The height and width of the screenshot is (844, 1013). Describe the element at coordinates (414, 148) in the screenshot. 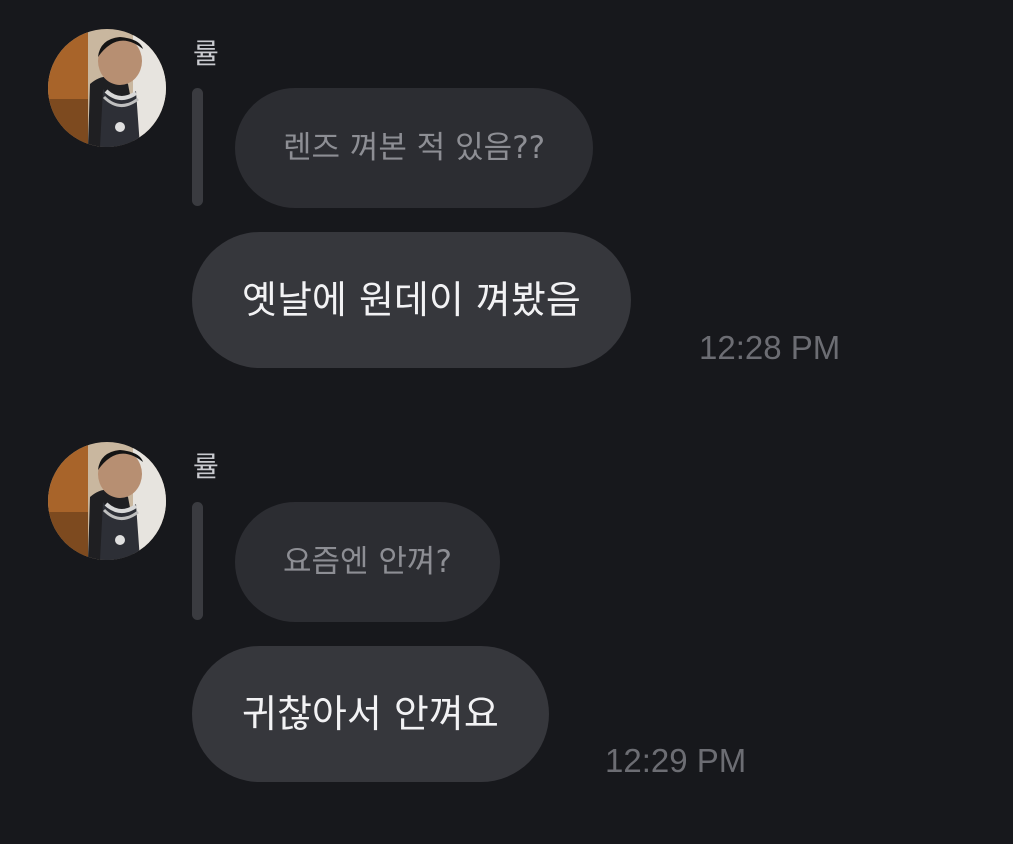

I see `reply-quote: 렌즈 껴본 적 있음??` at that location.